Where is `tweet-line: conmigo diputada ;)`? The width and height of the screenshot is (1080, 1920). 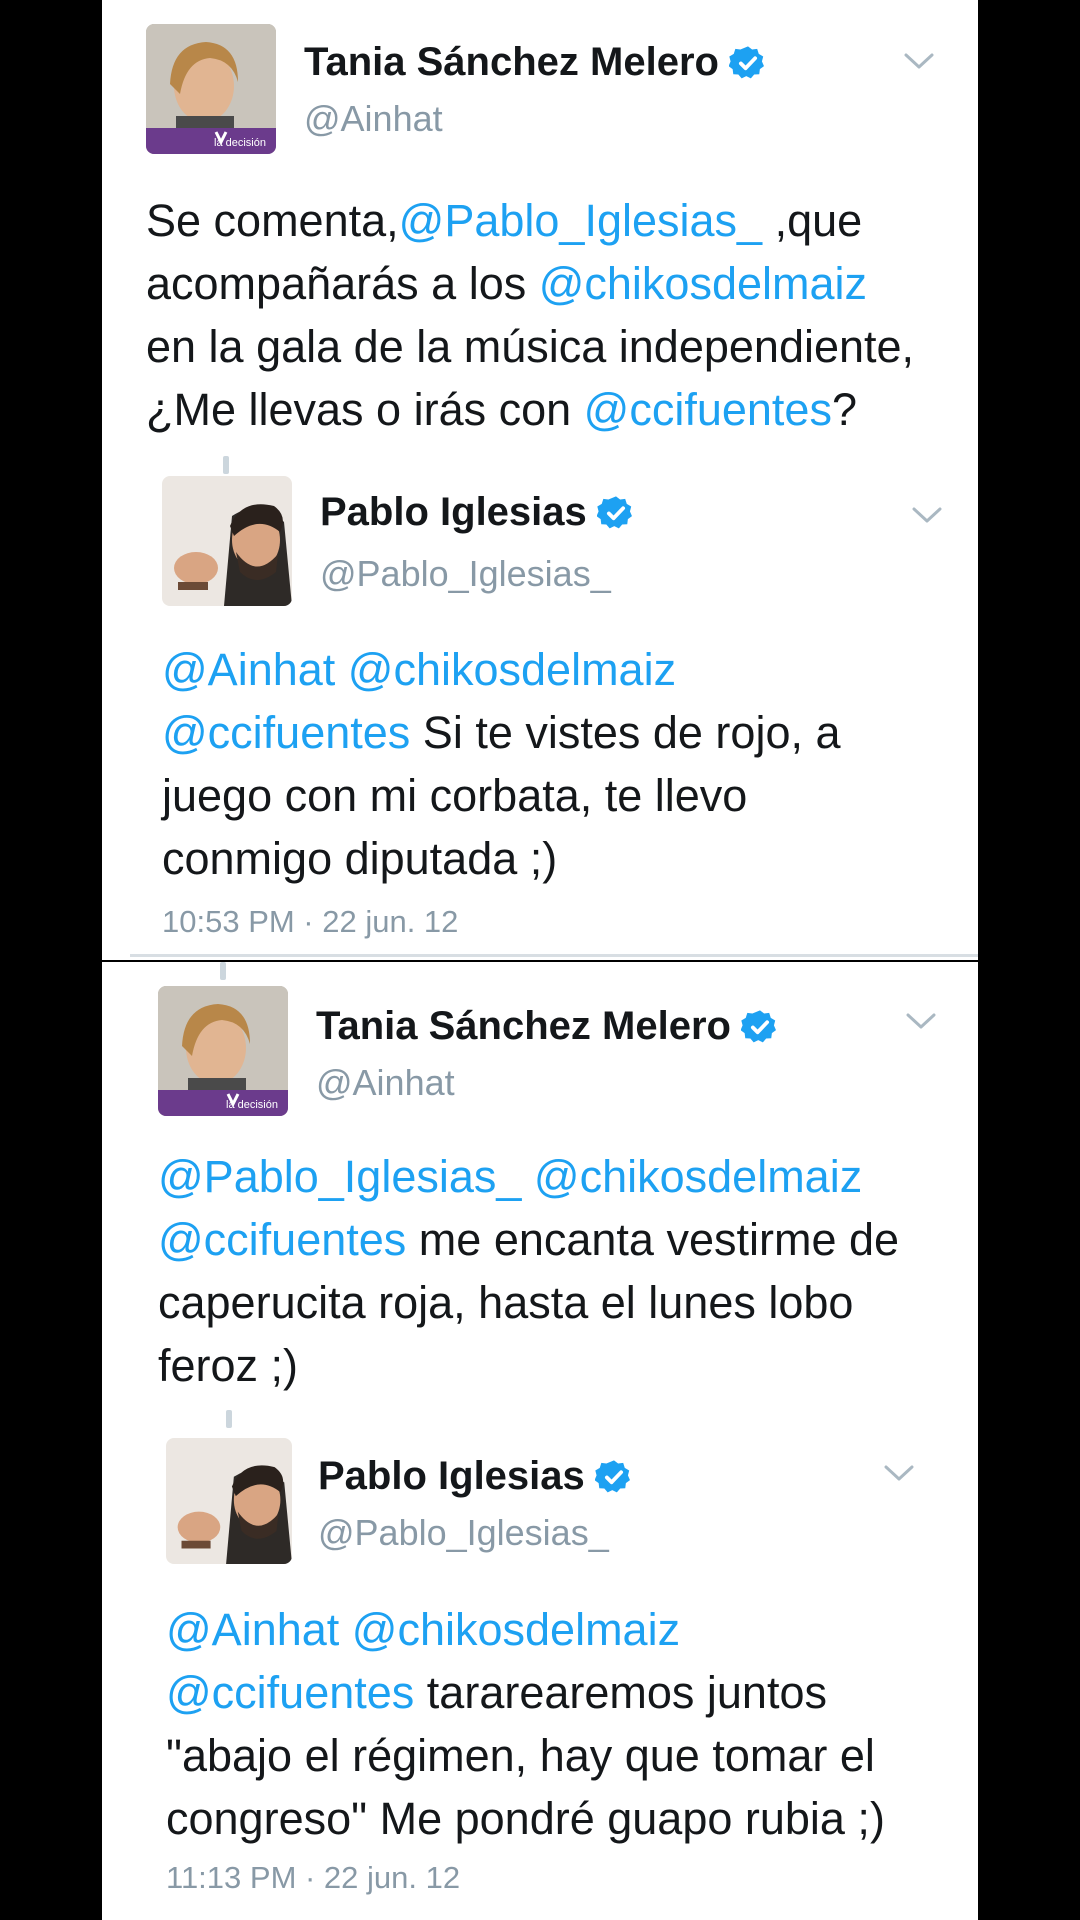 tweet-line: conmigo diputada ;) is located at coordinates (501, 858).